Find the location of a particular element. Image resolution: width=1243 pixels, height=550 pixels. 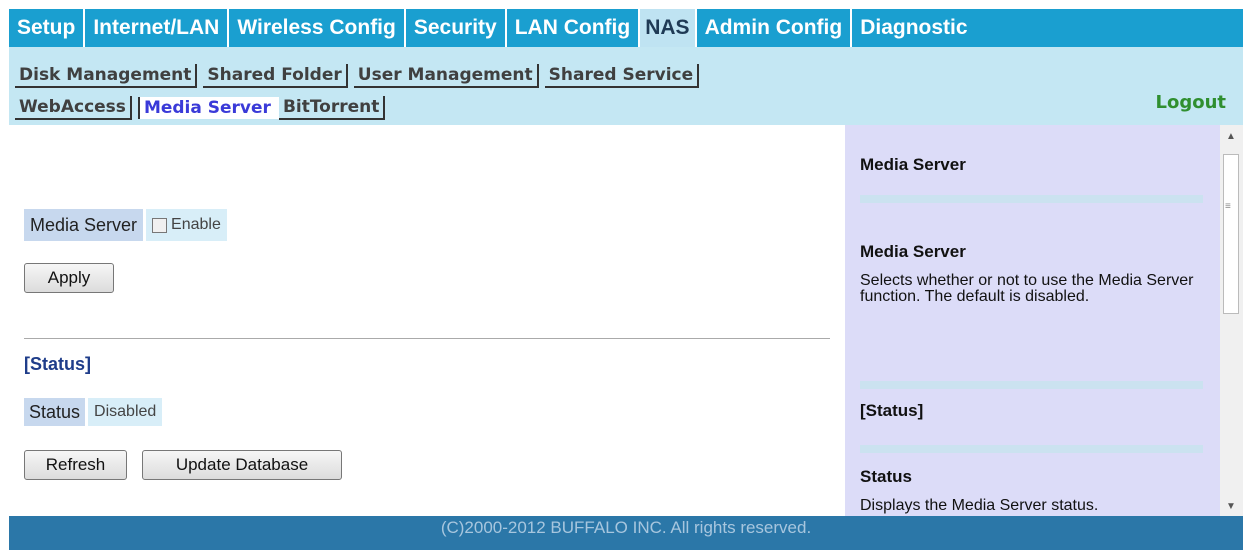

help-status-heading: Status is located at coordinates (886, 476).